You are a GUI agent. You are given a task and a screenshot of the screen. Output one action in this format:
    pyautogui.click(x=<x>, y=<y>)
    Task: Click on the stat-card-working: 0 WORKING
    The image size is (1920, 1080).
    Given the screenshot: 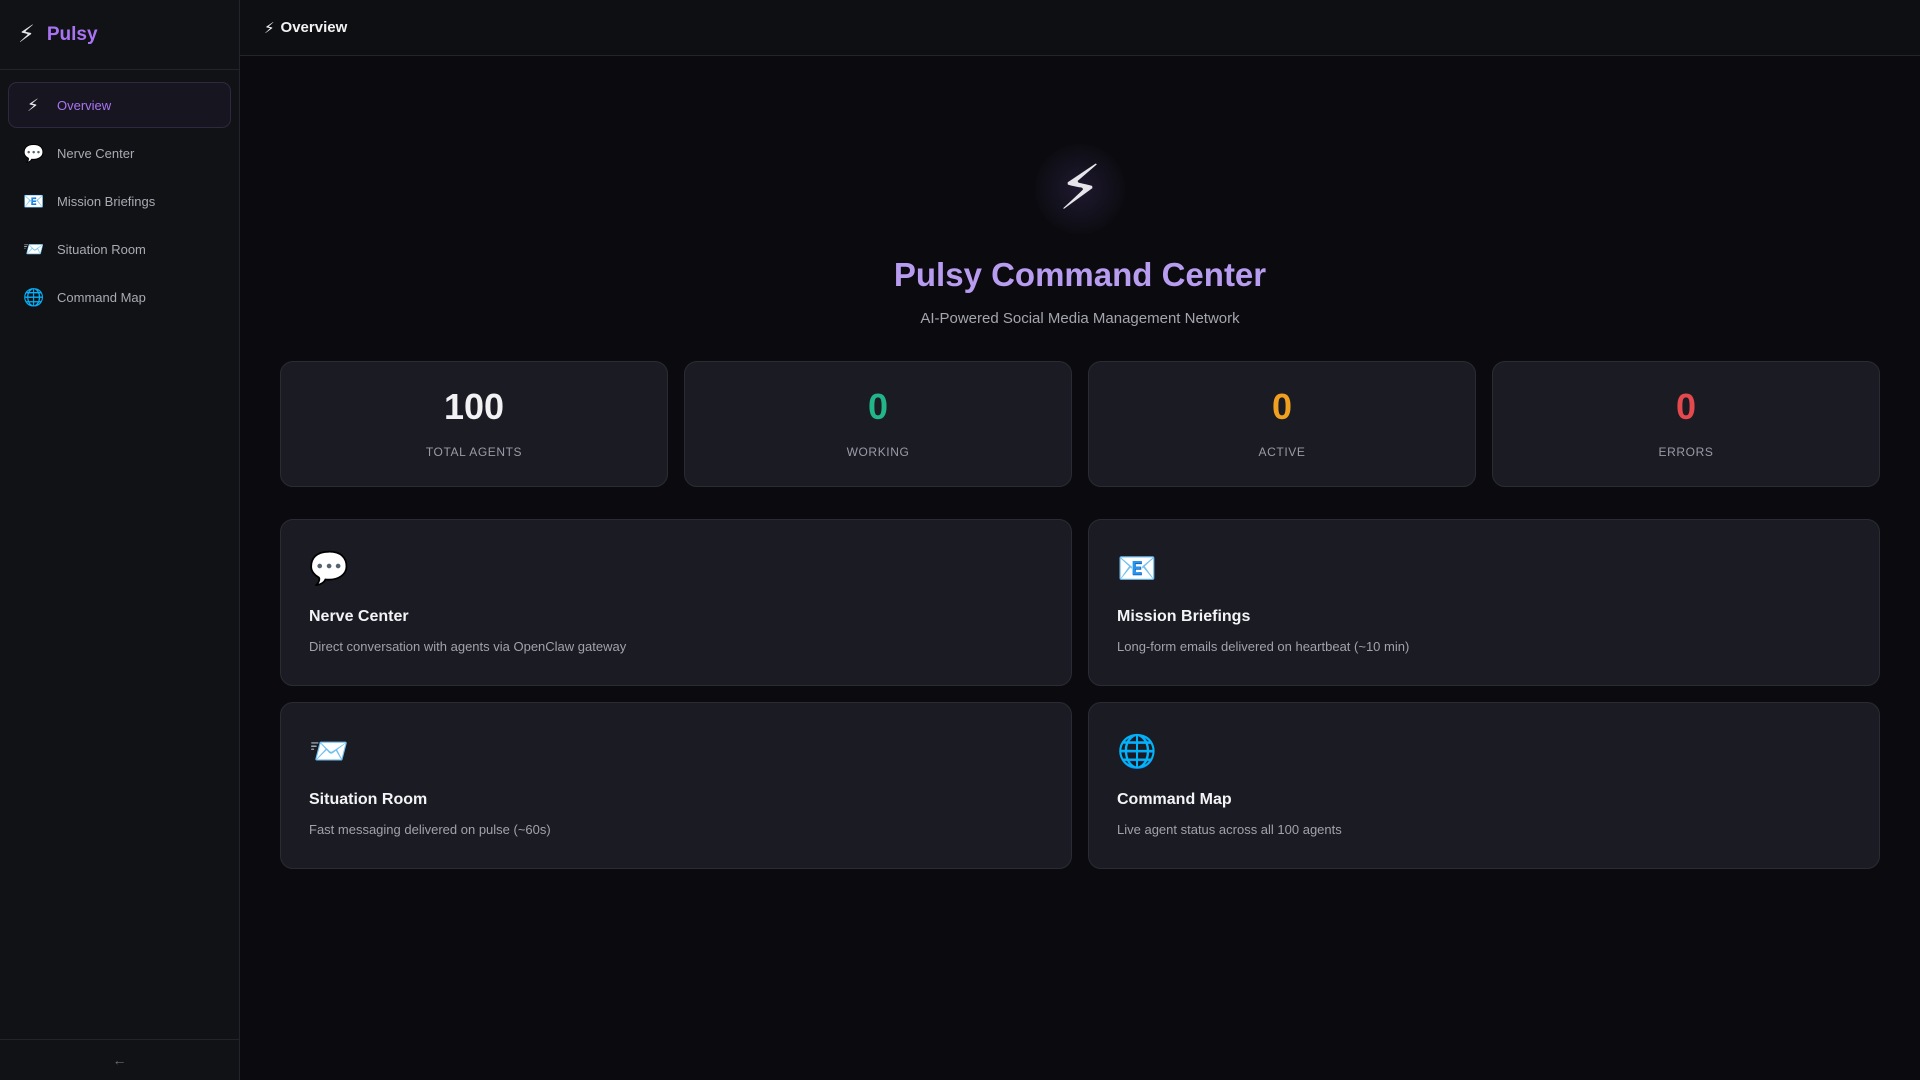 What is the action you would take?
    pyautogui.click(x=878, y=424)
    